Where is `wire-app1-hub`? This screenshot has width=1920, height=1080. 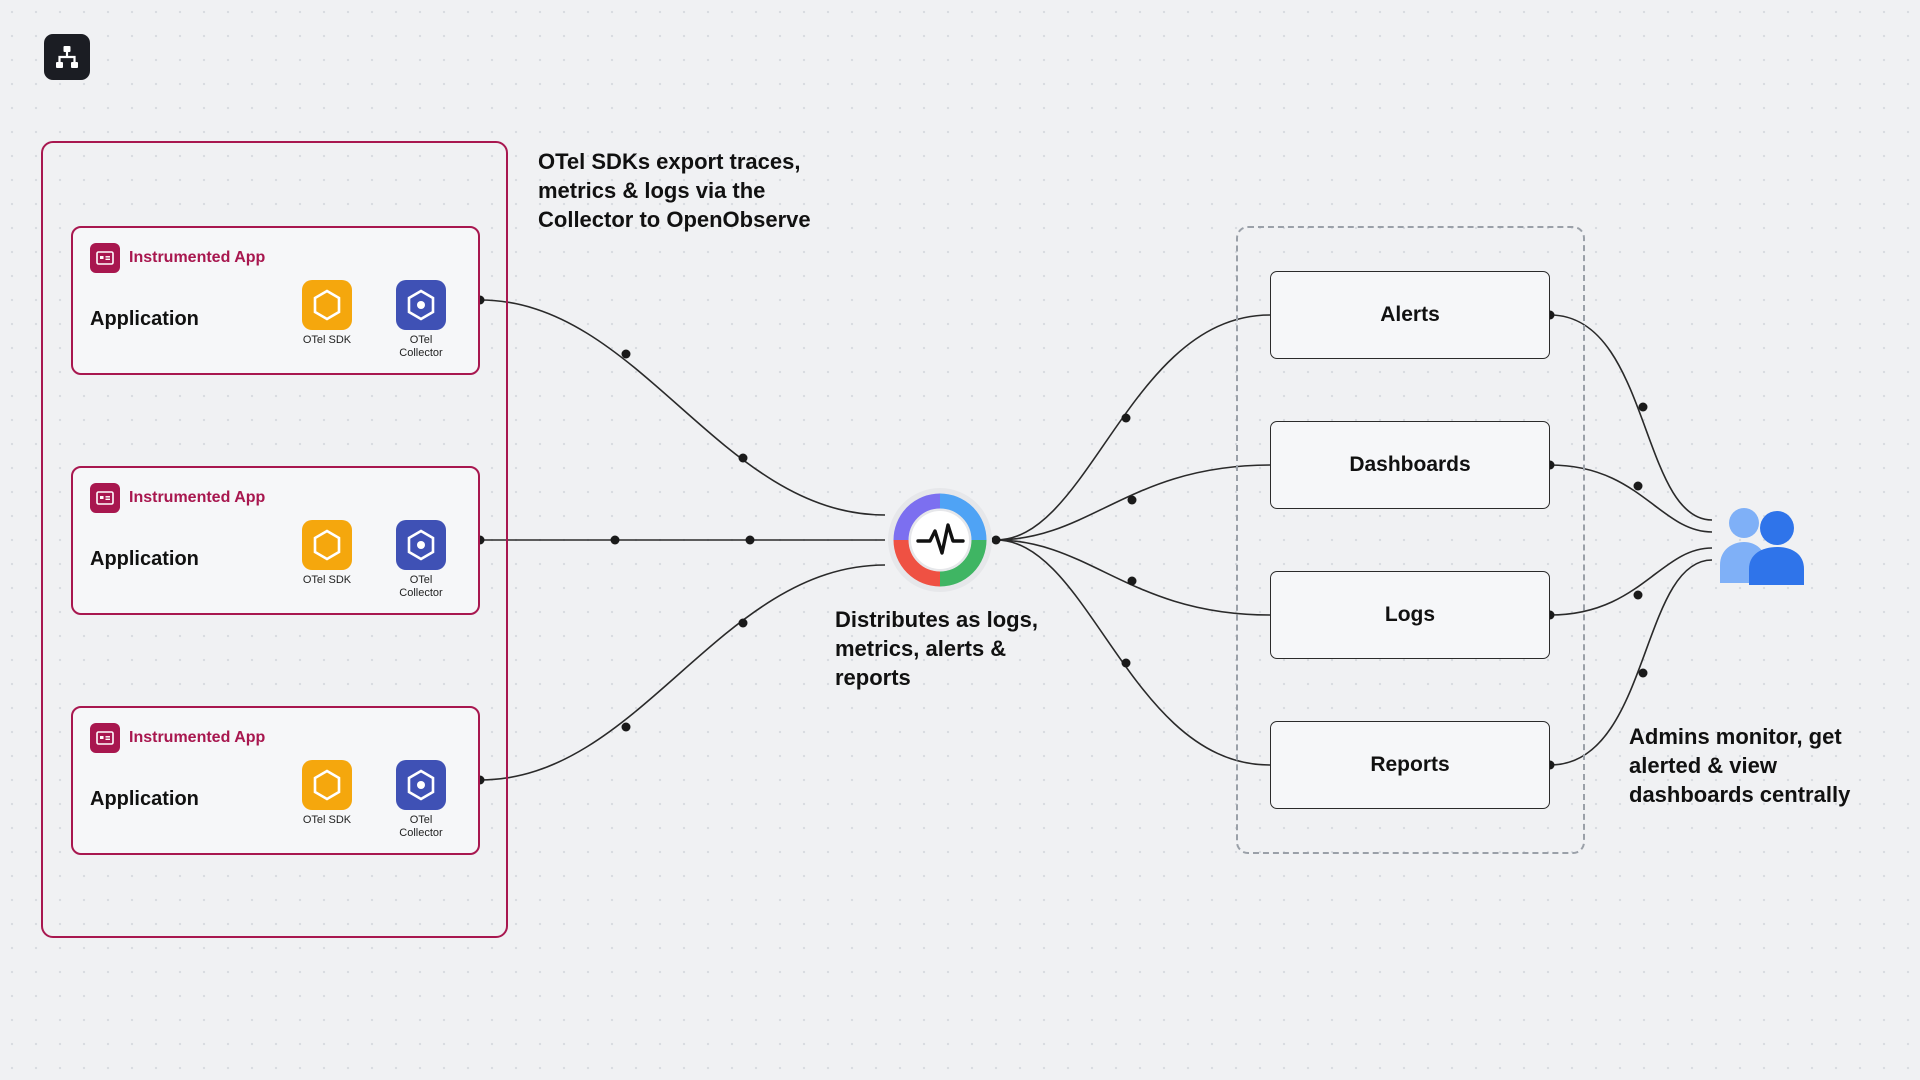 wire-app1-hub is located at coordinates (682, 407).